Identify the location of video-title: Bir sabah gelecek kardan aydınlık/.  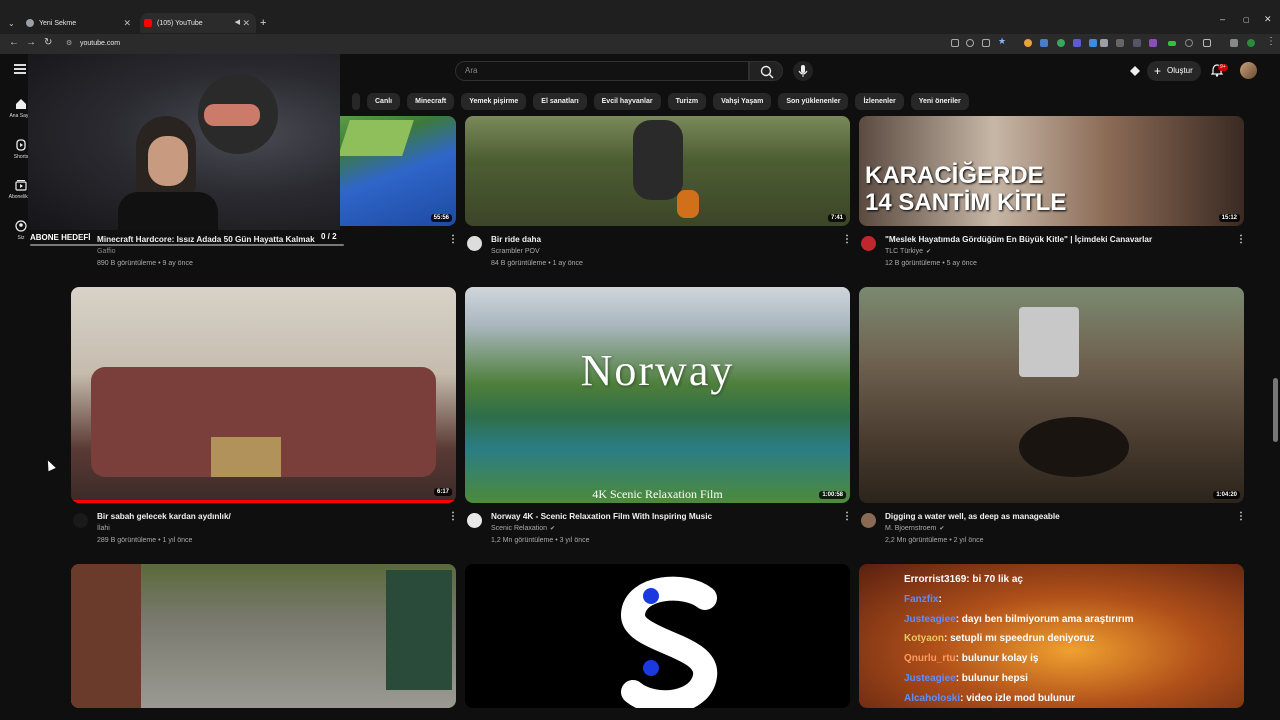
(164, 516).